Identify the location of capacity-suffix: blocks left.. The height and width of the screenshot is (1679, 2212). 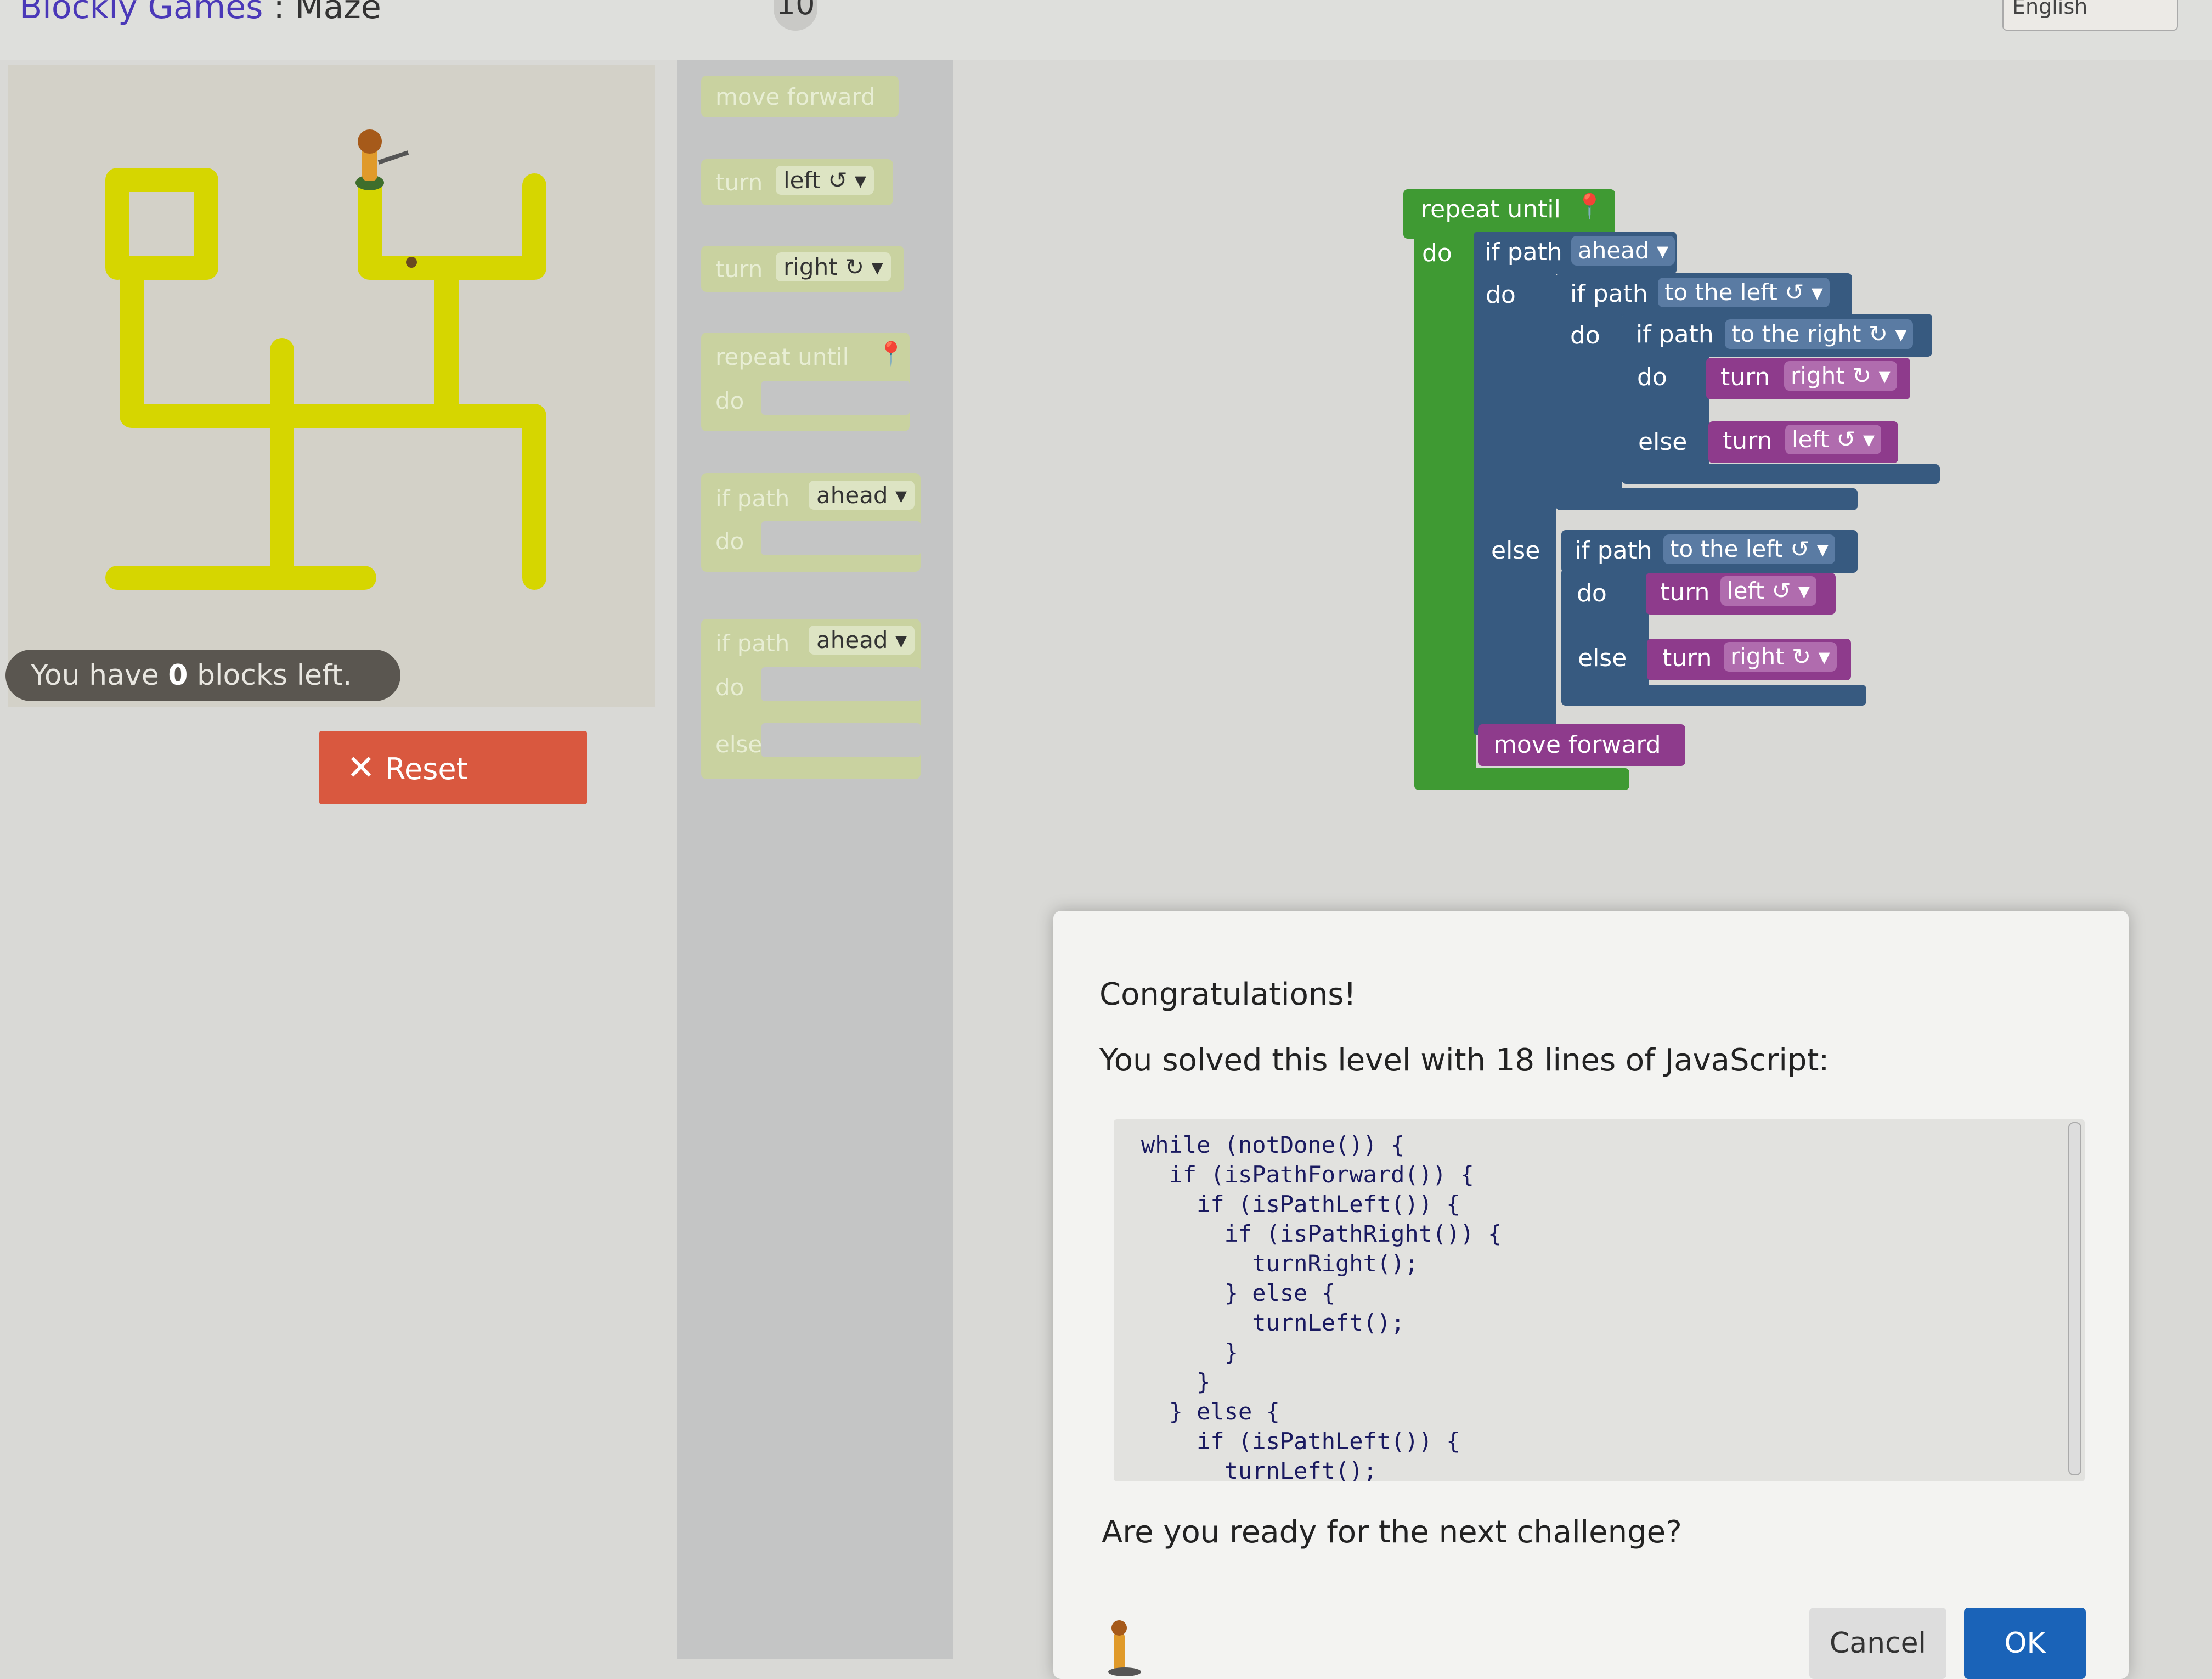
(270, 676).